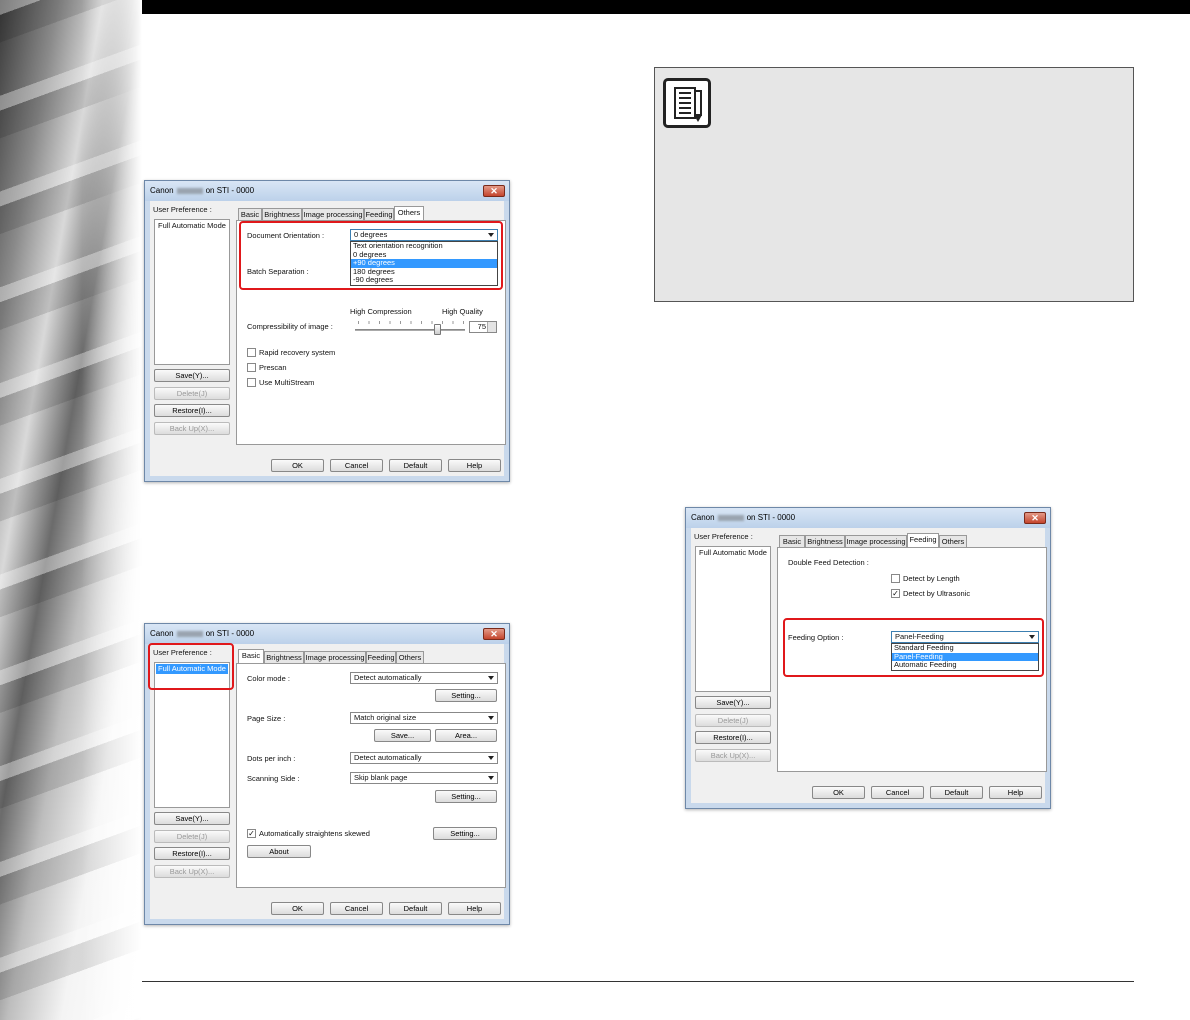  Describe the element at coordinates (273, 367) in the screenshot. I see `prescan-label: Prescan` at that location.